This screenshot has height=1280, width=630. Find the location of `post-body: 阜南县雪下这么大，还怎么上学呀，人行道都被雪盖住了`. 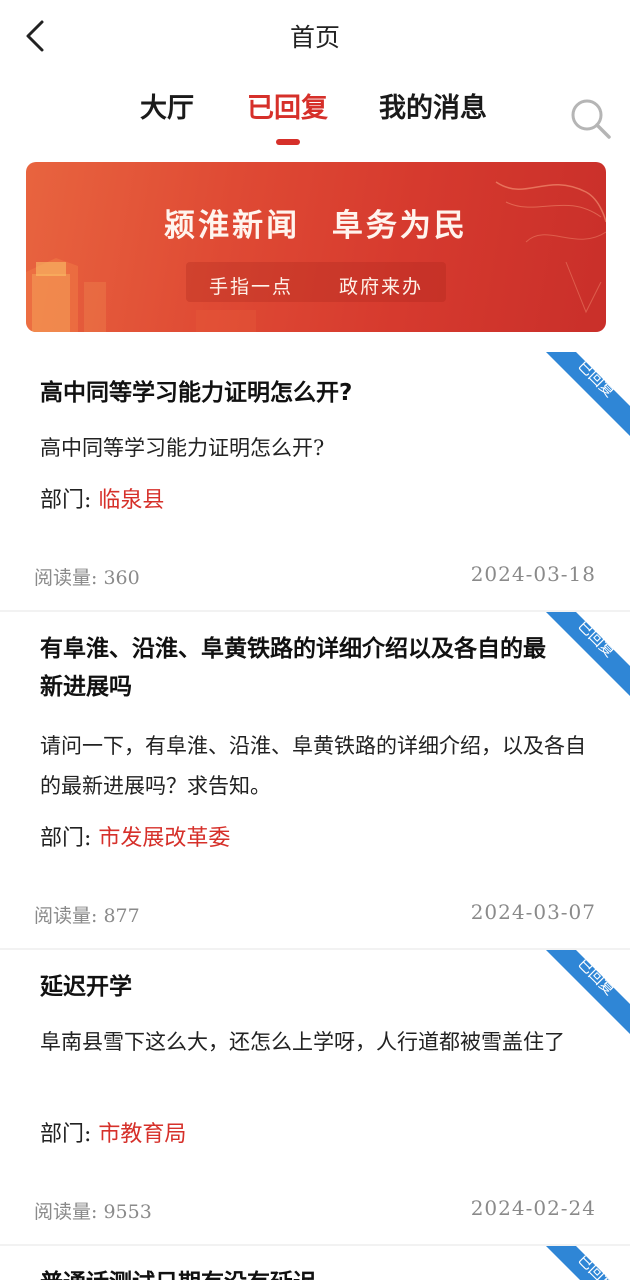

post-body: 阜南县雪下这么大，还怎么上学呀，人行道都被雪盖住了 is located at coordinates (302, 1042).